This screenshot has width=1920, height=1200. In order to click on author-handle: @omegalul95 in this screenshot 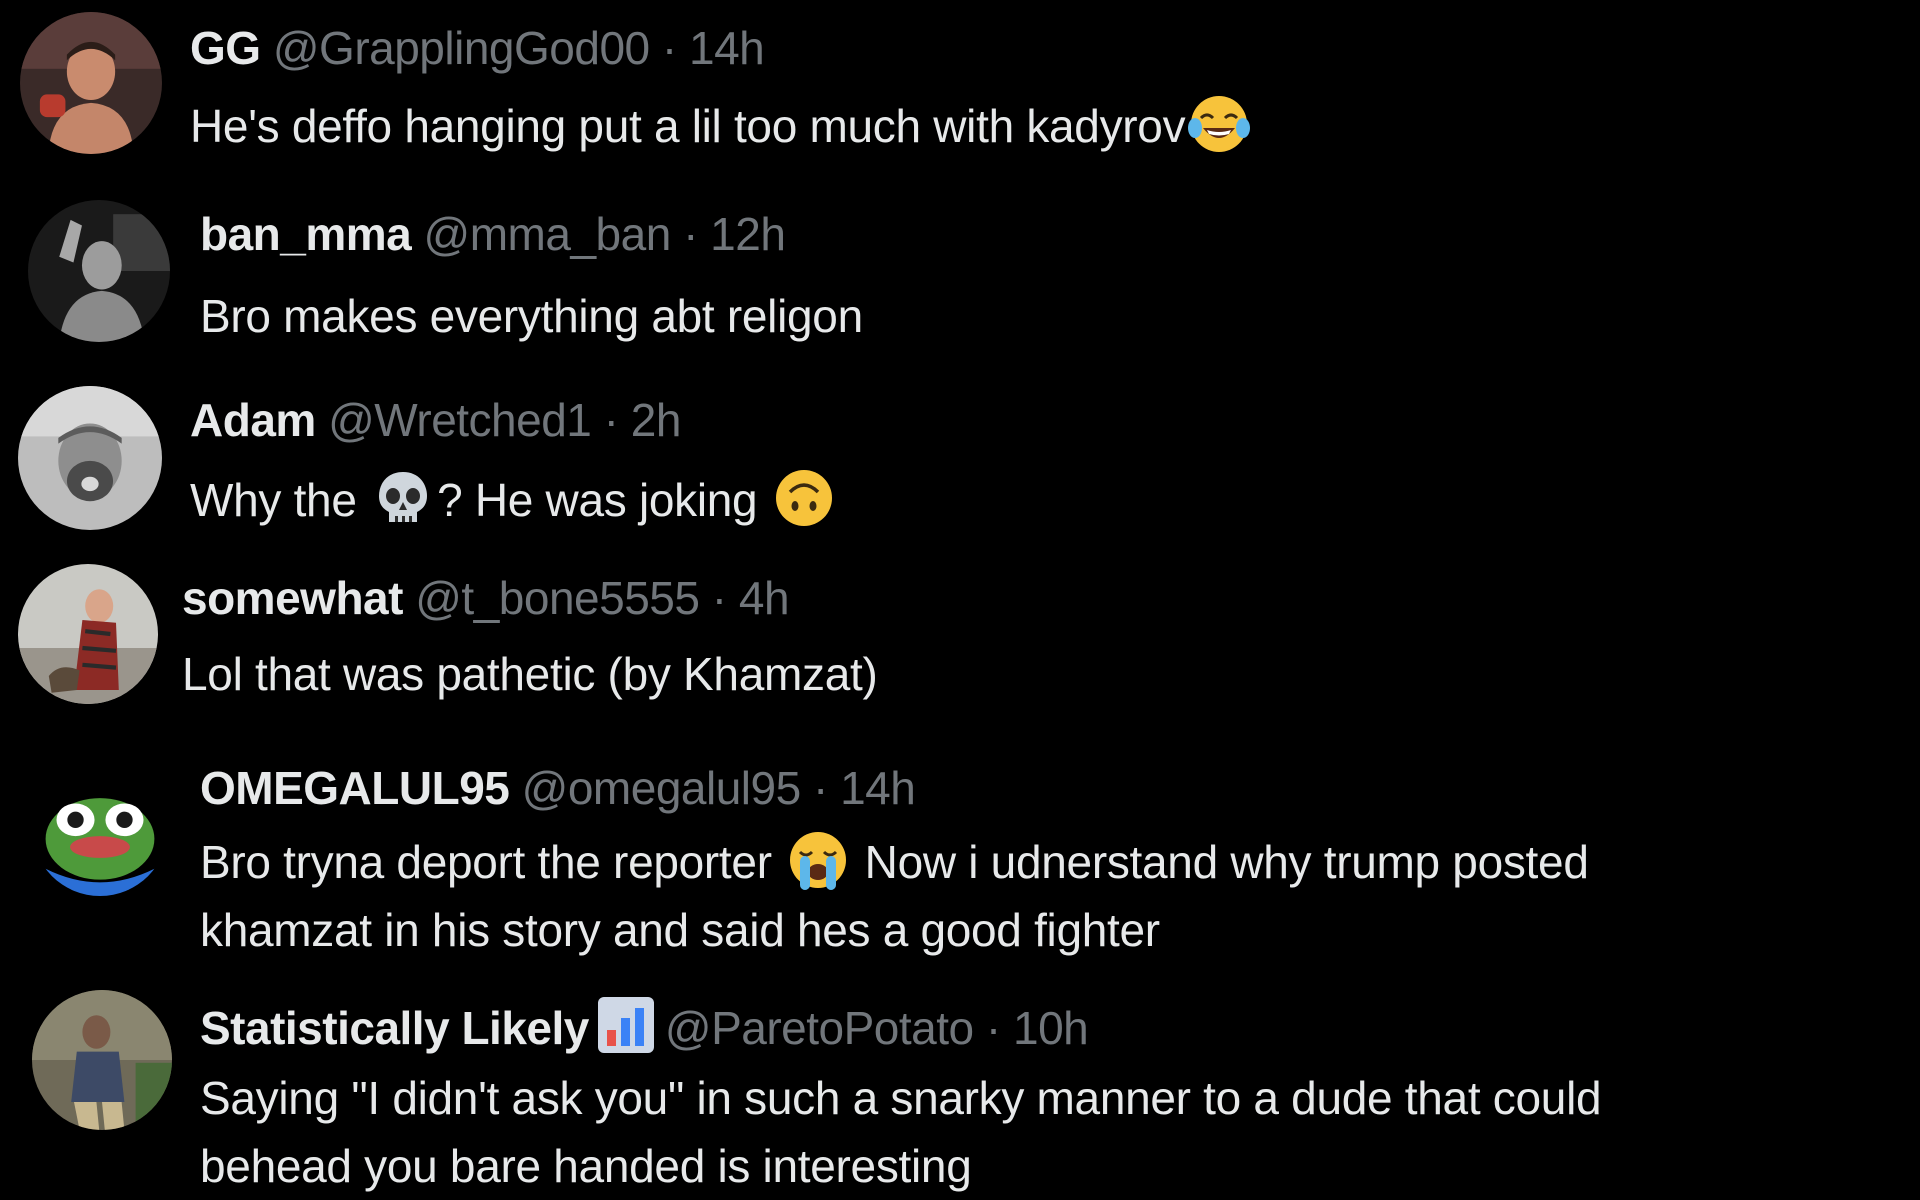, I will do `click(662, 788)`.